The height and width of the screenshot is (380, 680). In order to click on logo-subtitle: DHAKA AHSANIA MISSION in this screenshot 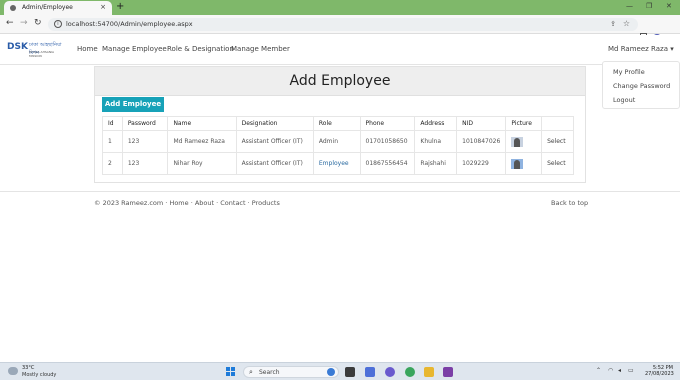, I will do `click(42, 54)`.